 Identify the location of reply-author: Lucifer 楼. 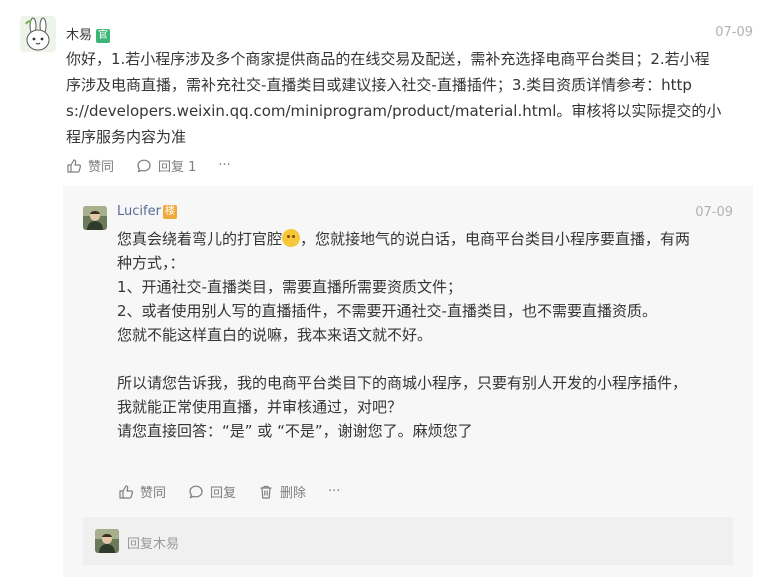
(147, 211).